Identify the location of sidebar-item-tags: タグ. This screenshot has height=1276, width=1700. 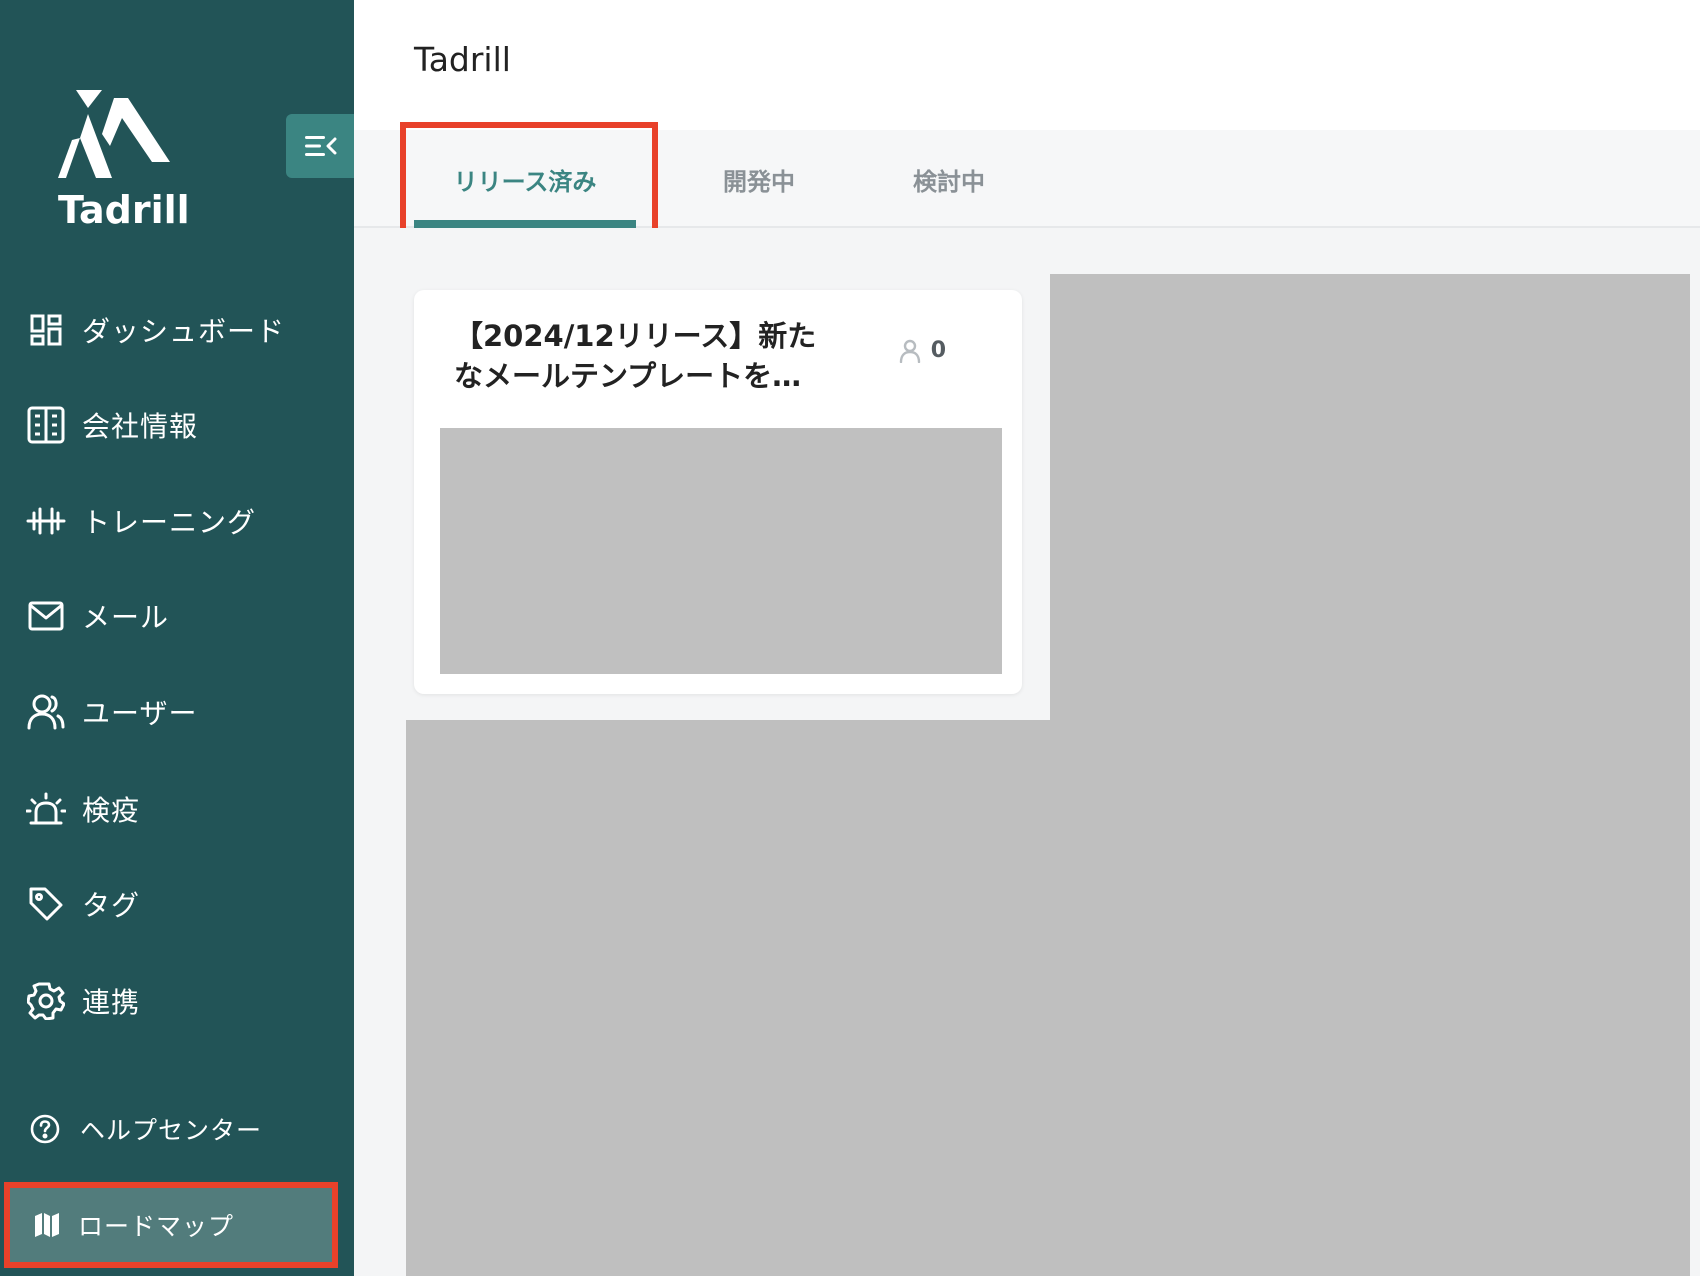
(177, 904).